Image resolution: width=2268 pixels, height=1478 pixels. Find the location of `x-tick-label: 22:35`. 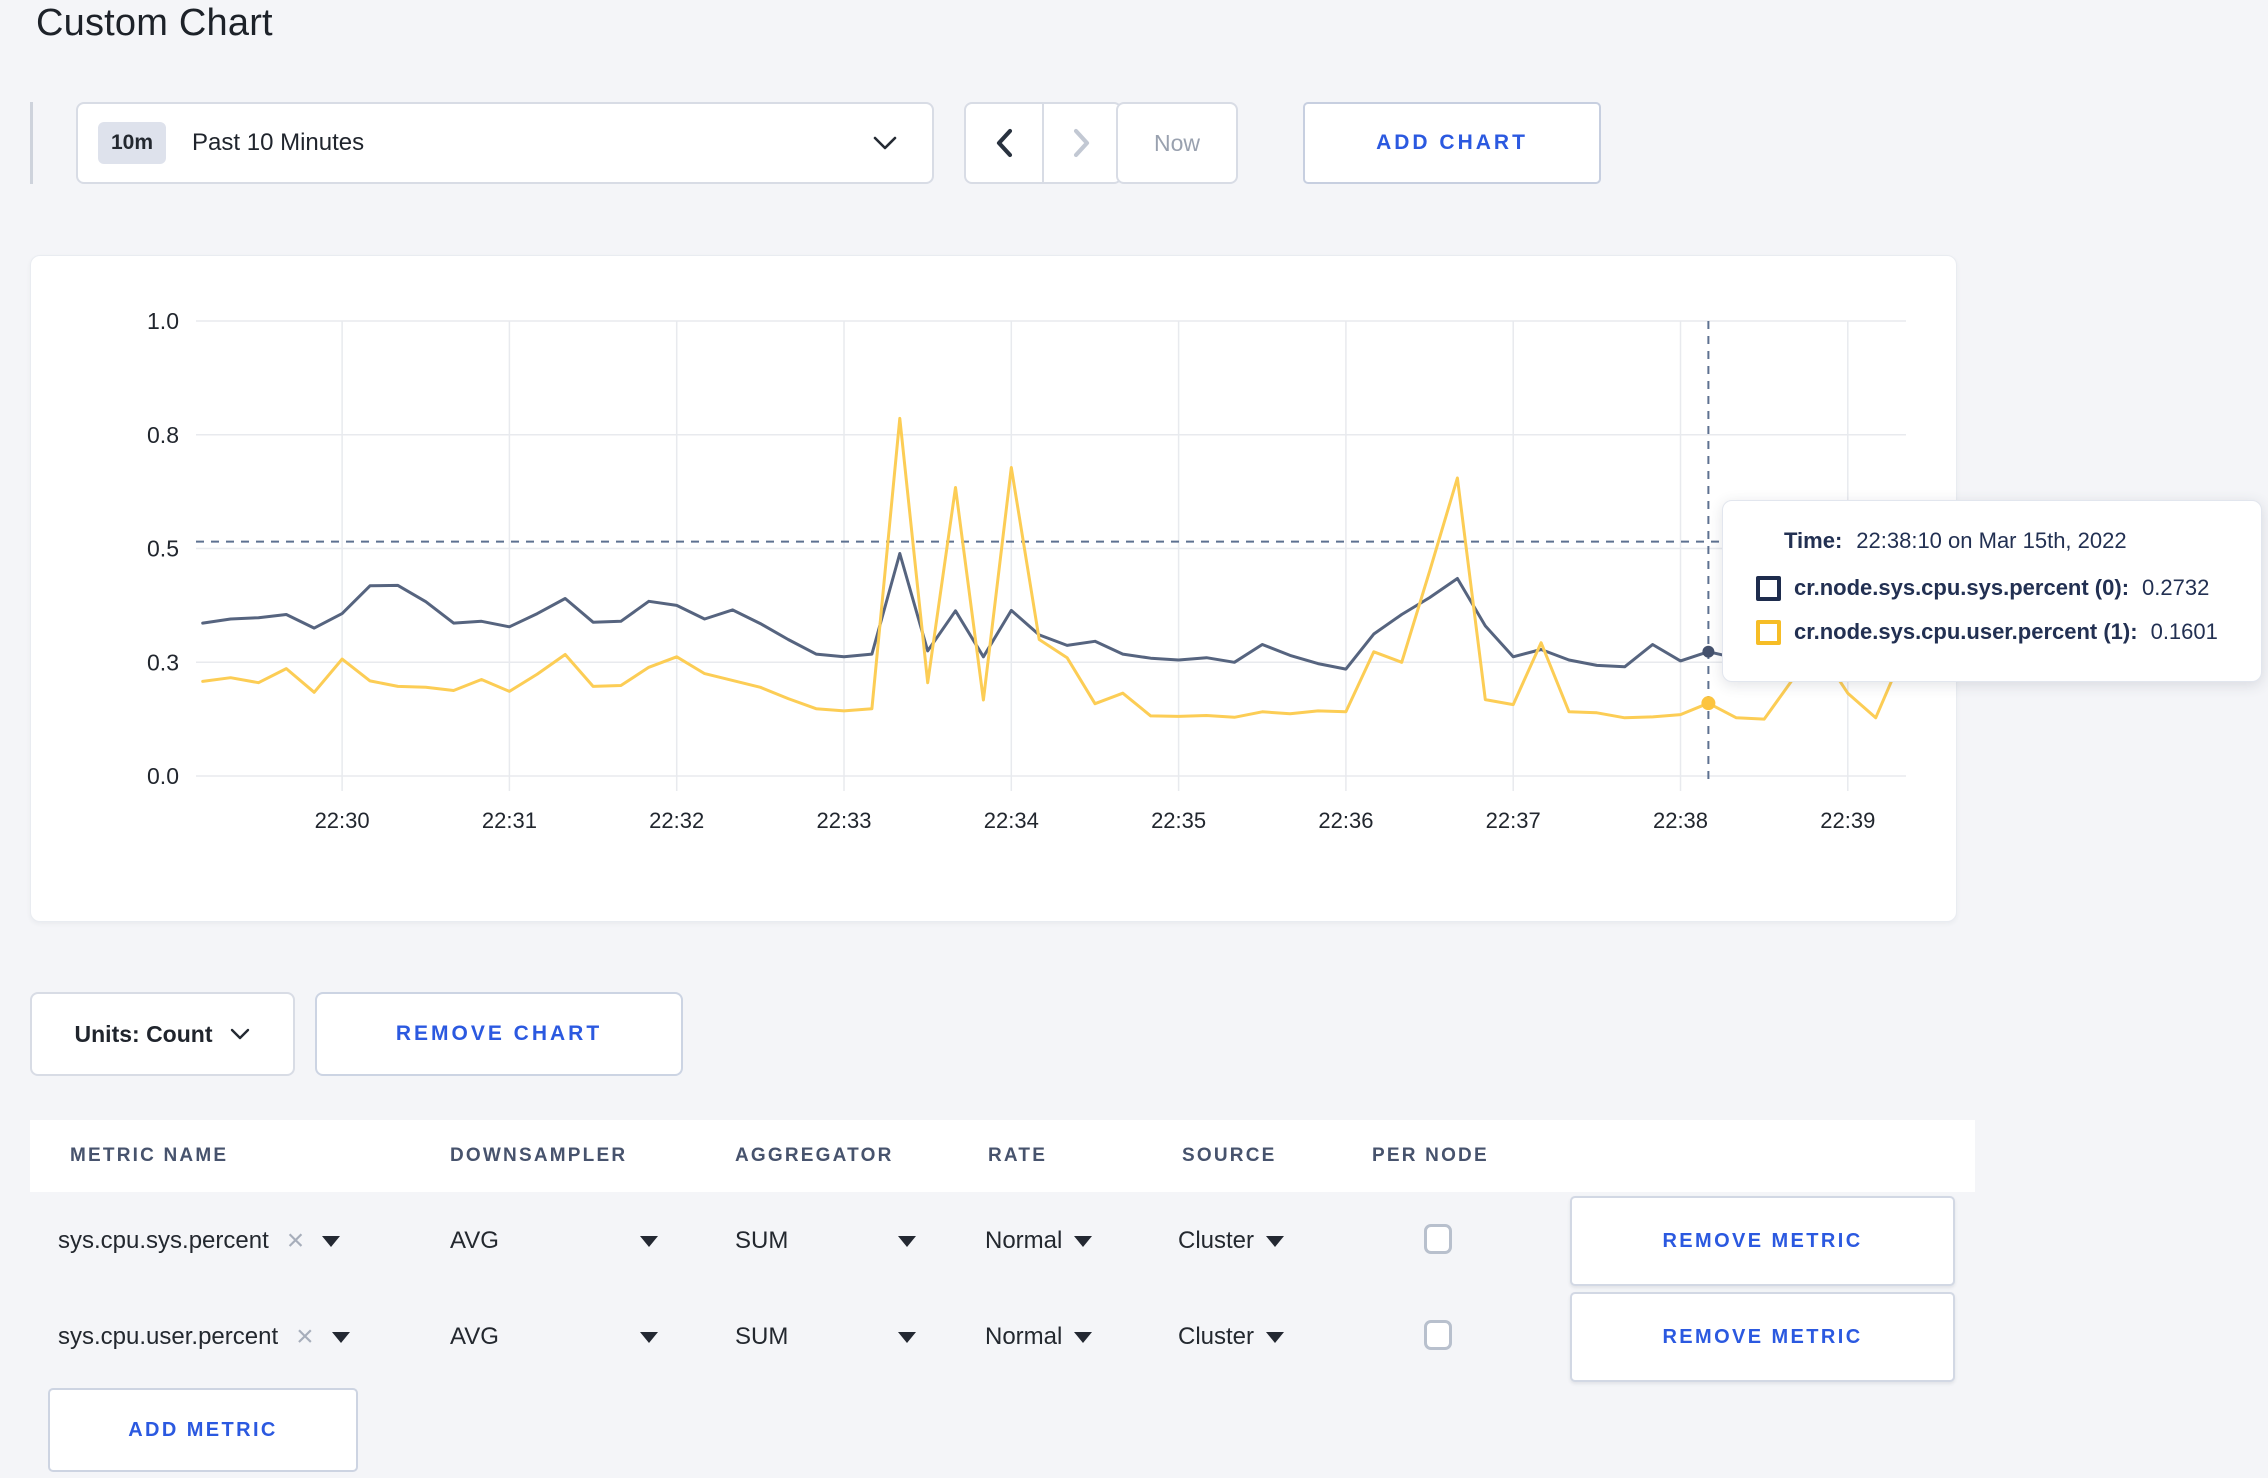

x-tick-label: 22:35 is located at coordinates (1178, 820).